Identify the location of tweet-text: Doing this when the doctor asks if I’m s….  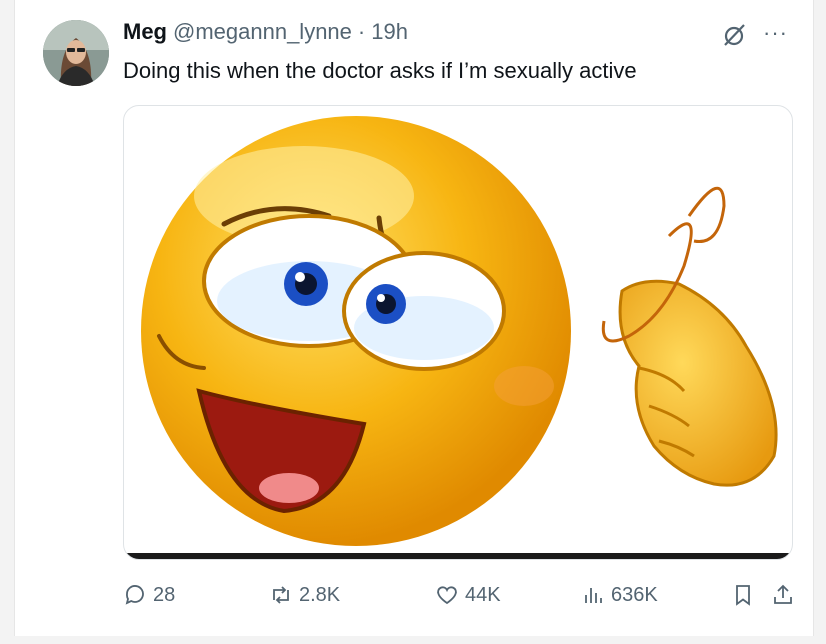
(380, 70).